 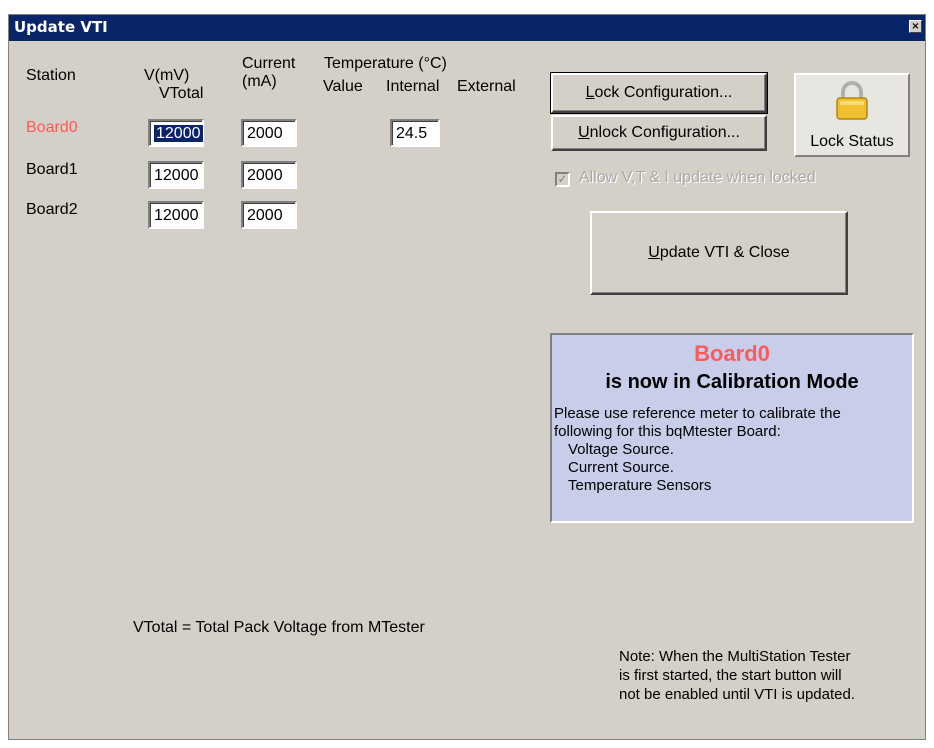 I want to click on update-vti-close-button: Update VTI & Close, so click(x=719, y=253).